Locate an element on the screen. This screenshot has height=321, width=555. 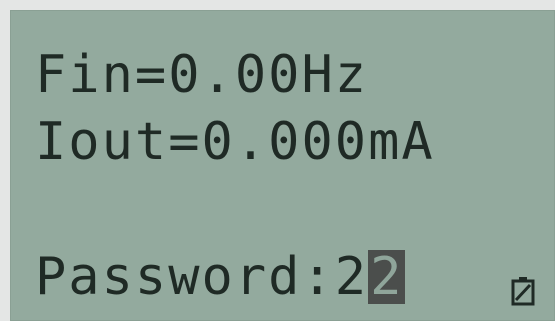
password-line: Password:22 is located at coordinates (220, 277).